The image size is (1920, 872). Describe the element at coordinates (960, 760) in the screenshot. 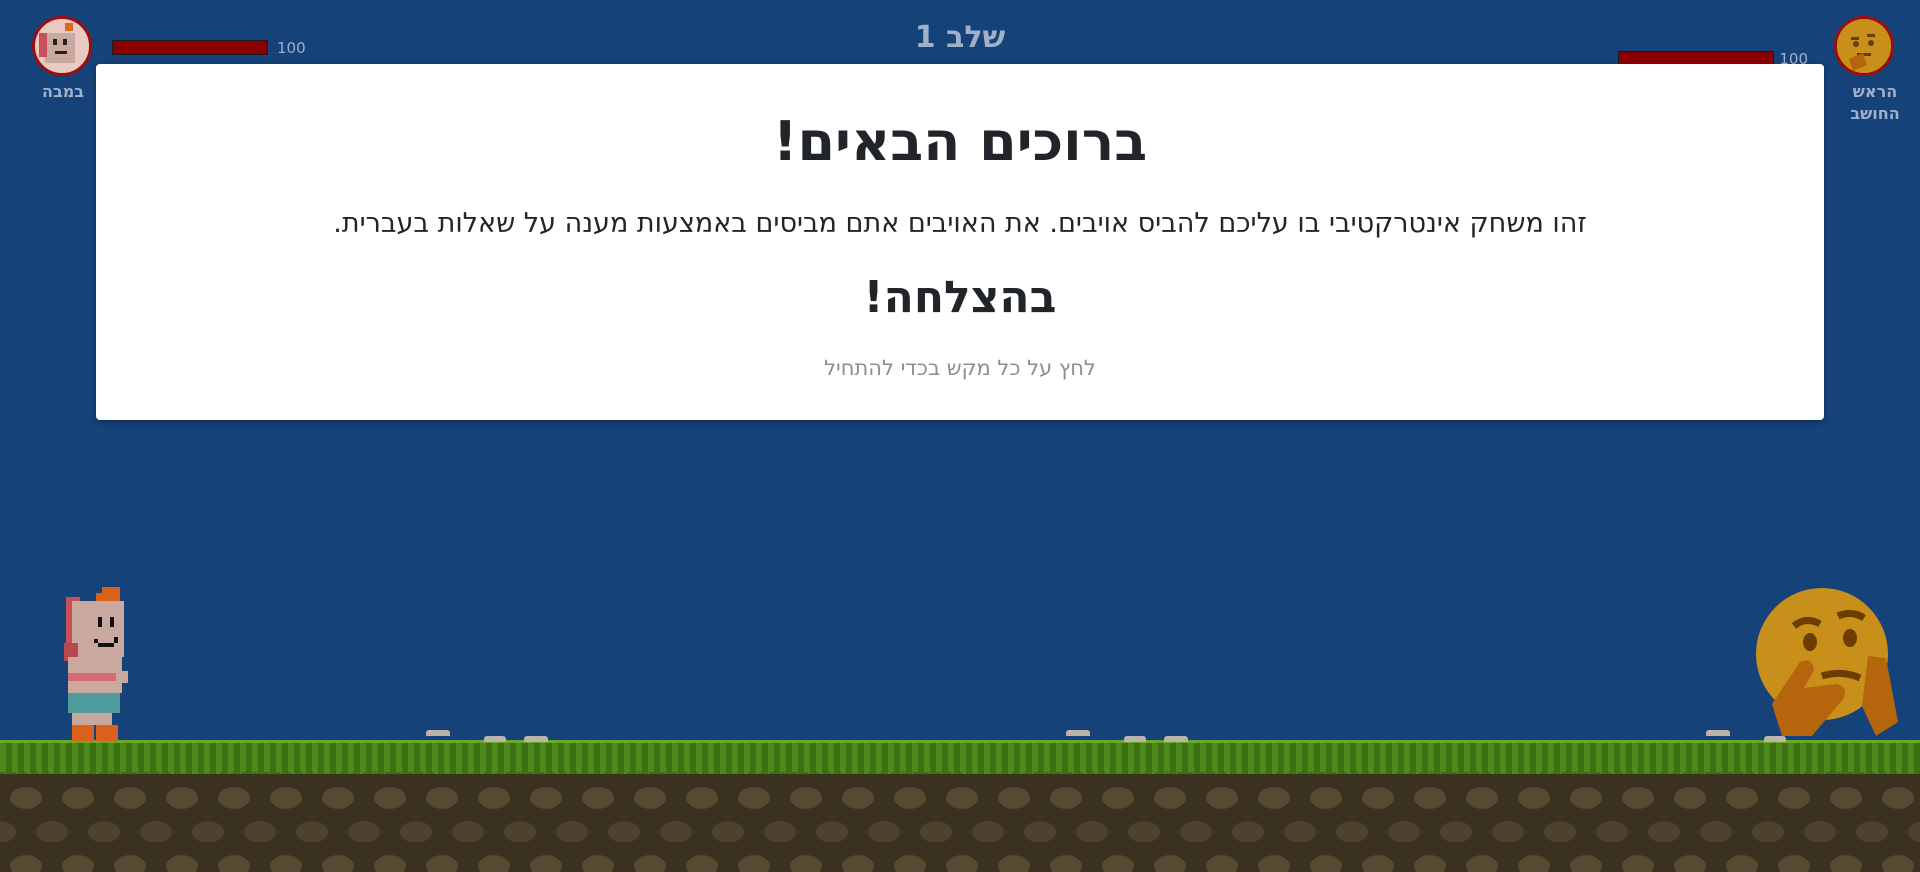

I see `ground-grass` at that location.